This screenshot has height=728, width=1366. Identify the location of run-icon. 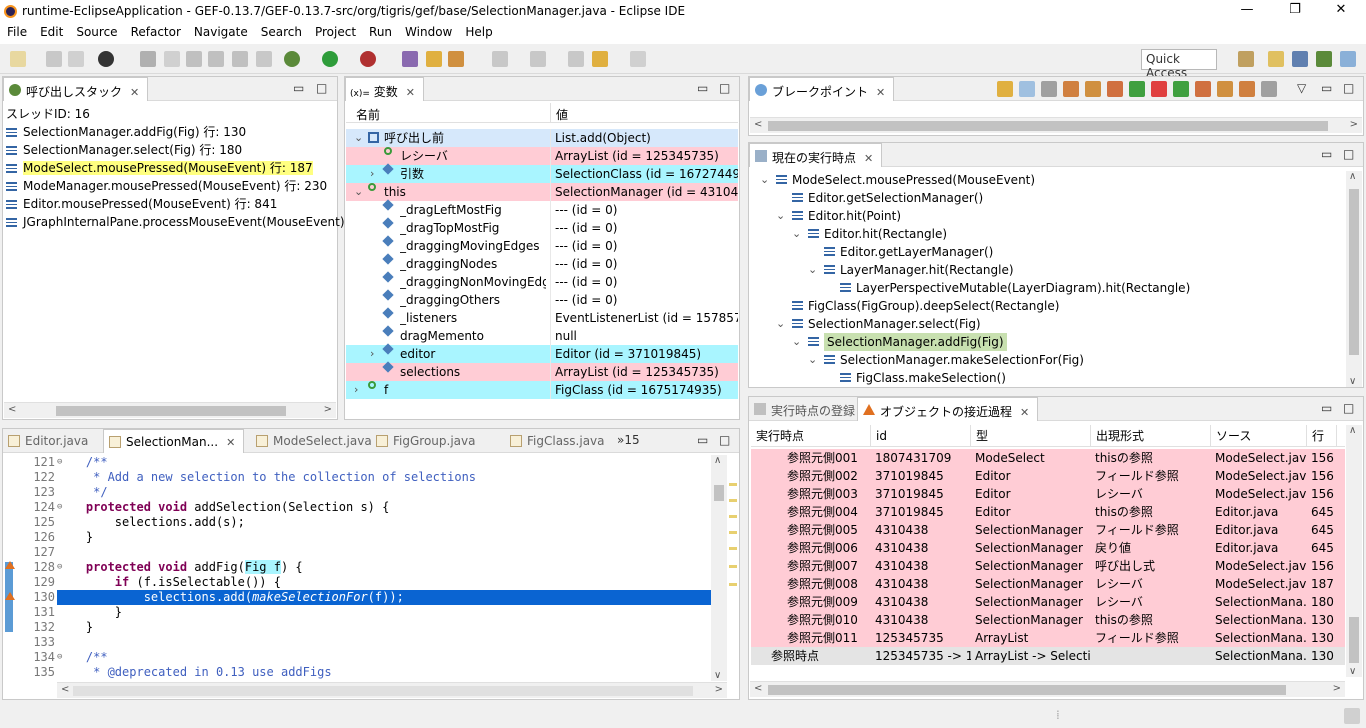
(330, 59).